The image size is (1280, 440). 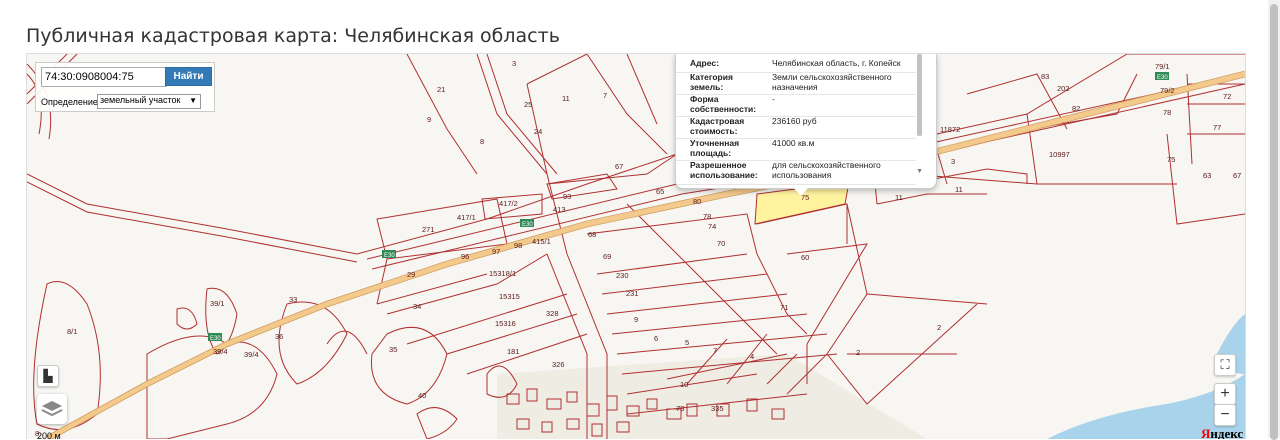 What do you see at coordinates (1225, 394) in the screenshot?
I see `zoom-in-button: +` at bounding box center [1225, 394].